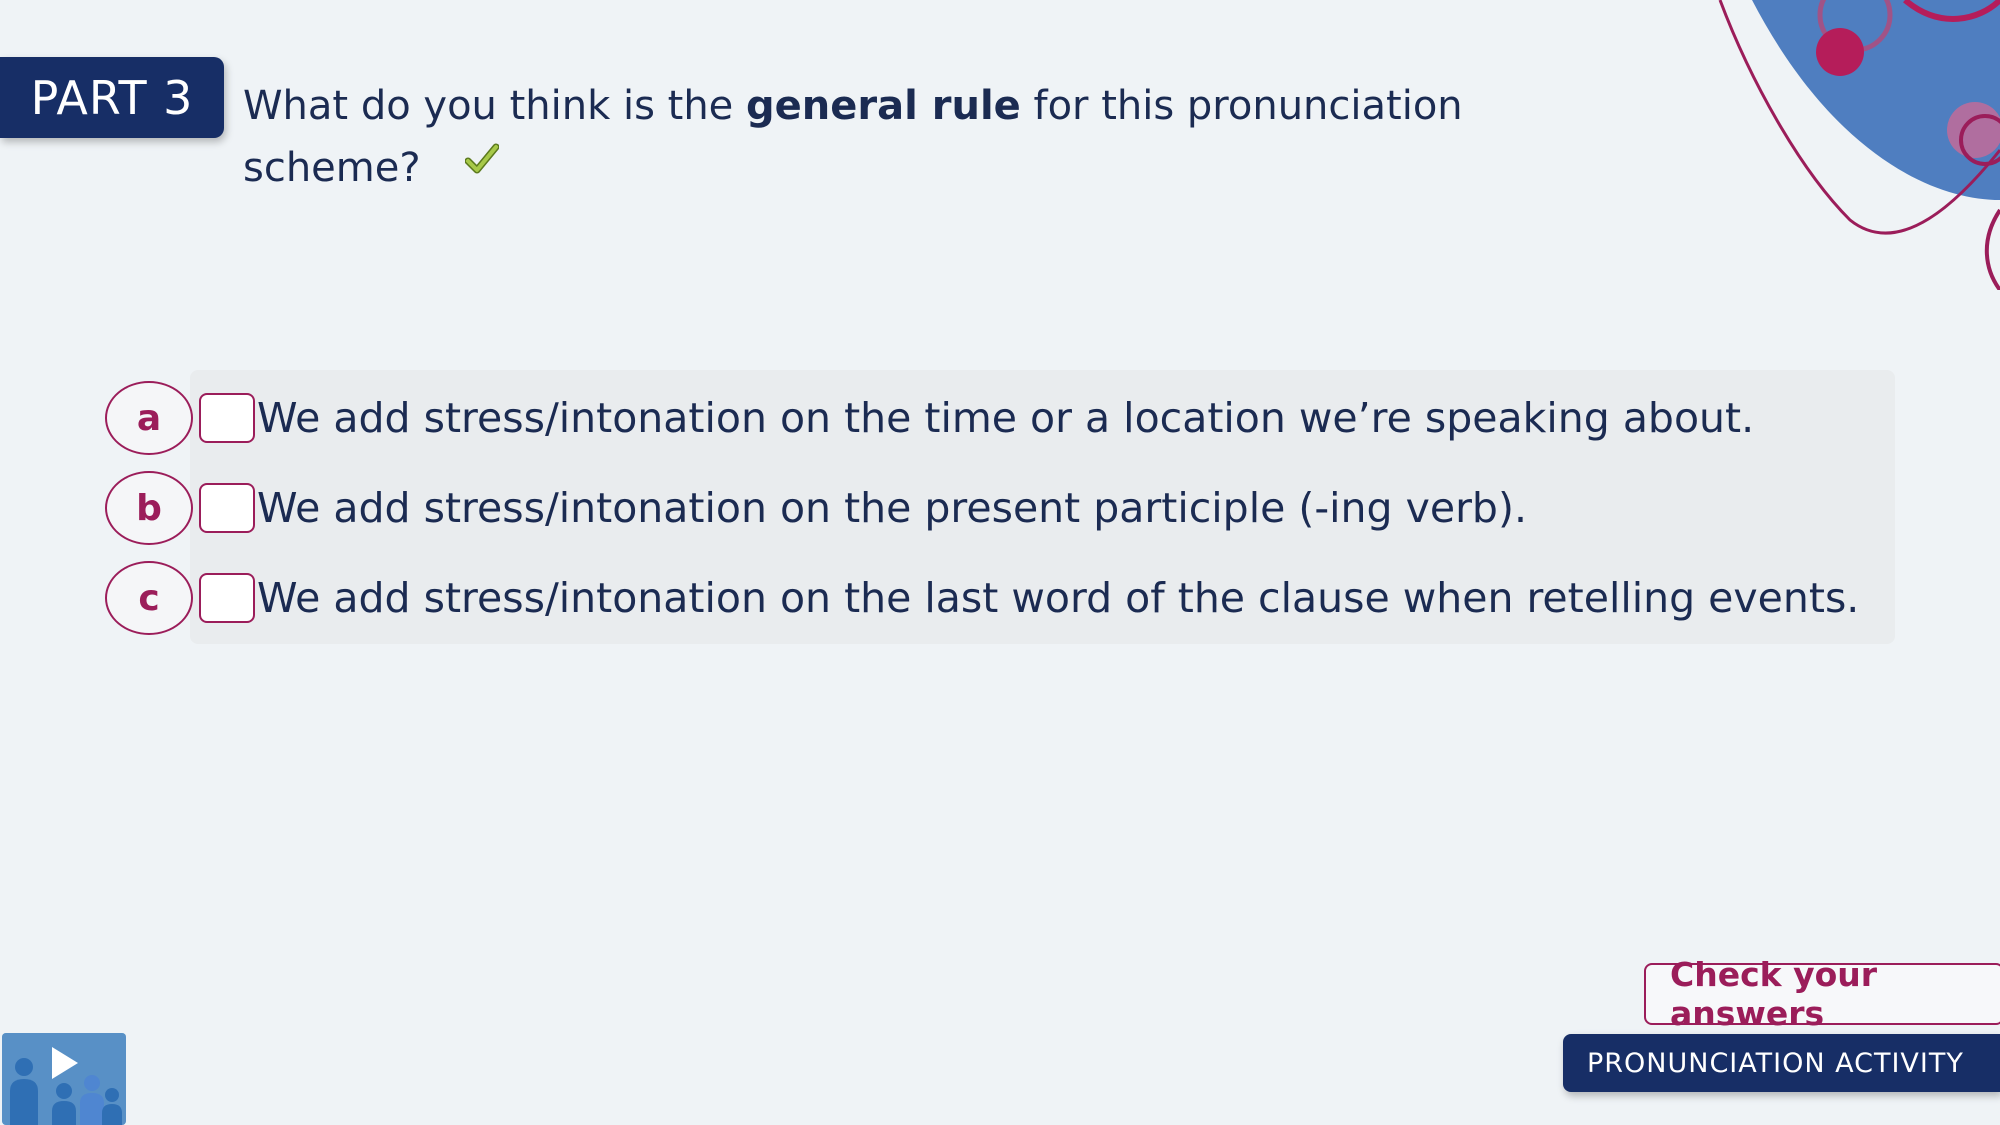 This screenshot has height=1125, width=2000. What do you see at coordinates (1859, 145) in the screenshot?
I see `decorative-circles` at bounding box center [1859, 145].